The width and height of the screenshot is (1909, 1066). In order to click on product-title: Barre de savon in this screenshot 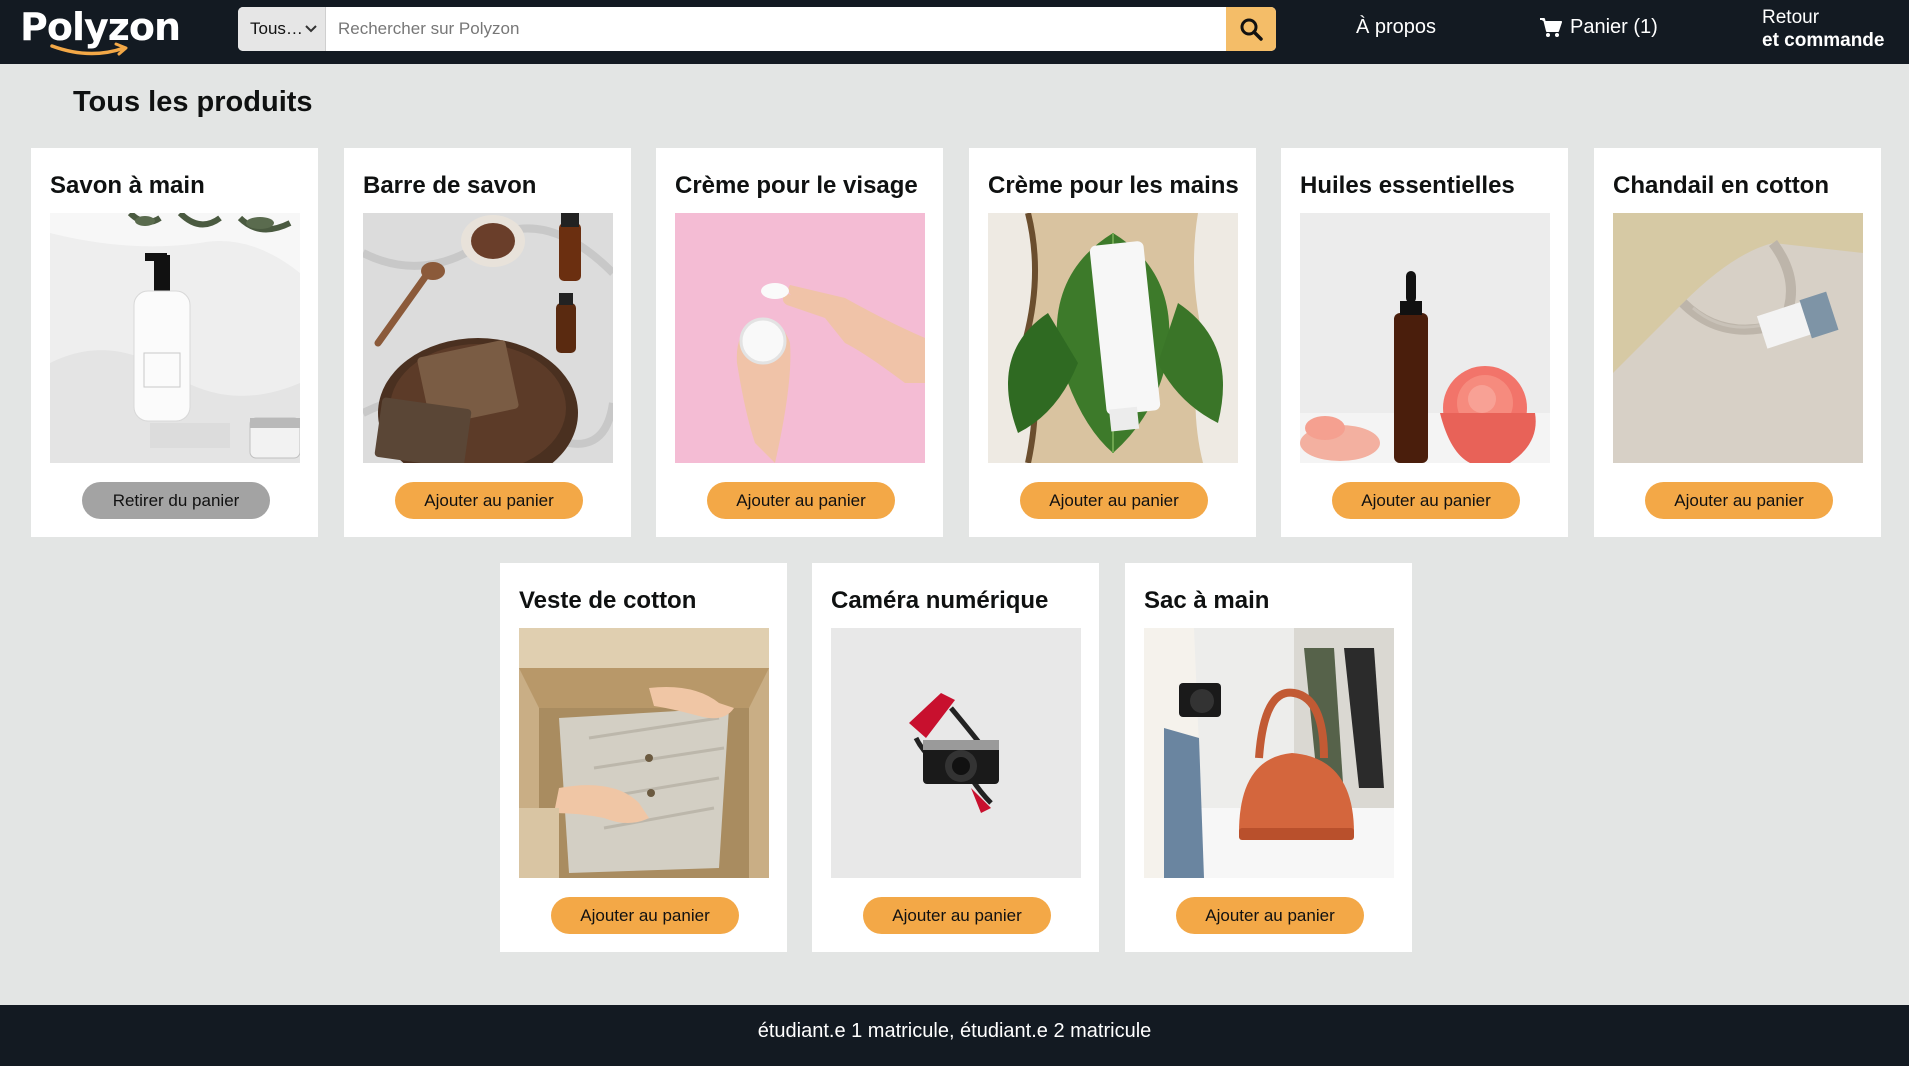, I will do `click(450, 185)`.